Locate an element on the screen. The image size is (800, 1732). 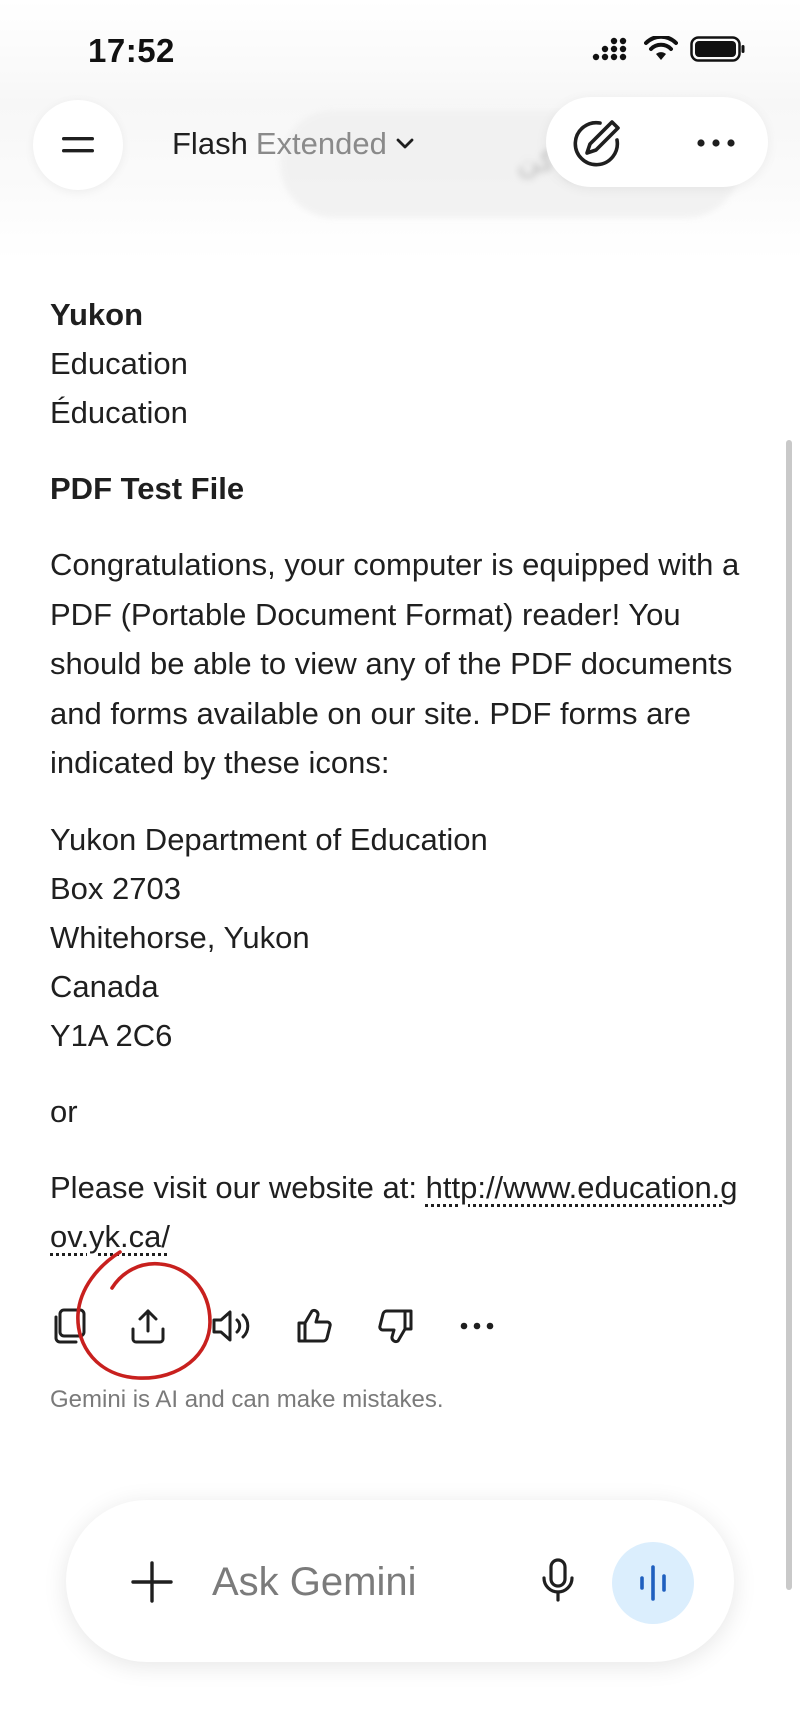
chevron-down-icon is located at coordinates (405, 143).